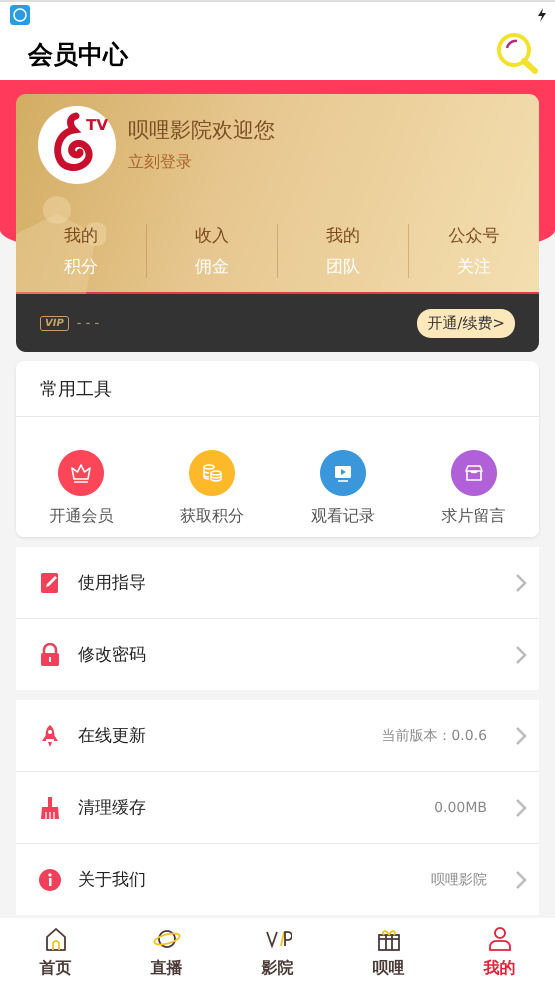 The image size is (555, 986). I want to click on menu-item: 修改密码, so click(277, 654).